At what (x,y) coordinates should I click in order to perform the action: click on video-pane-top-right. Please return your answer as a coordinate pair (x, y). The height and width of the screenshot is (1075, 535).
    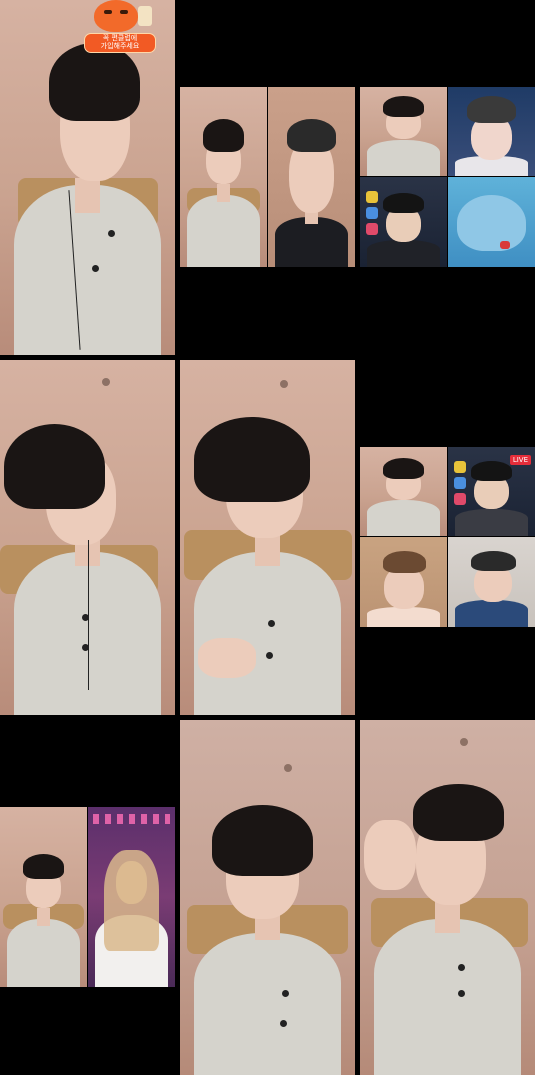
    Looking at the image, I should click on (491, 131).